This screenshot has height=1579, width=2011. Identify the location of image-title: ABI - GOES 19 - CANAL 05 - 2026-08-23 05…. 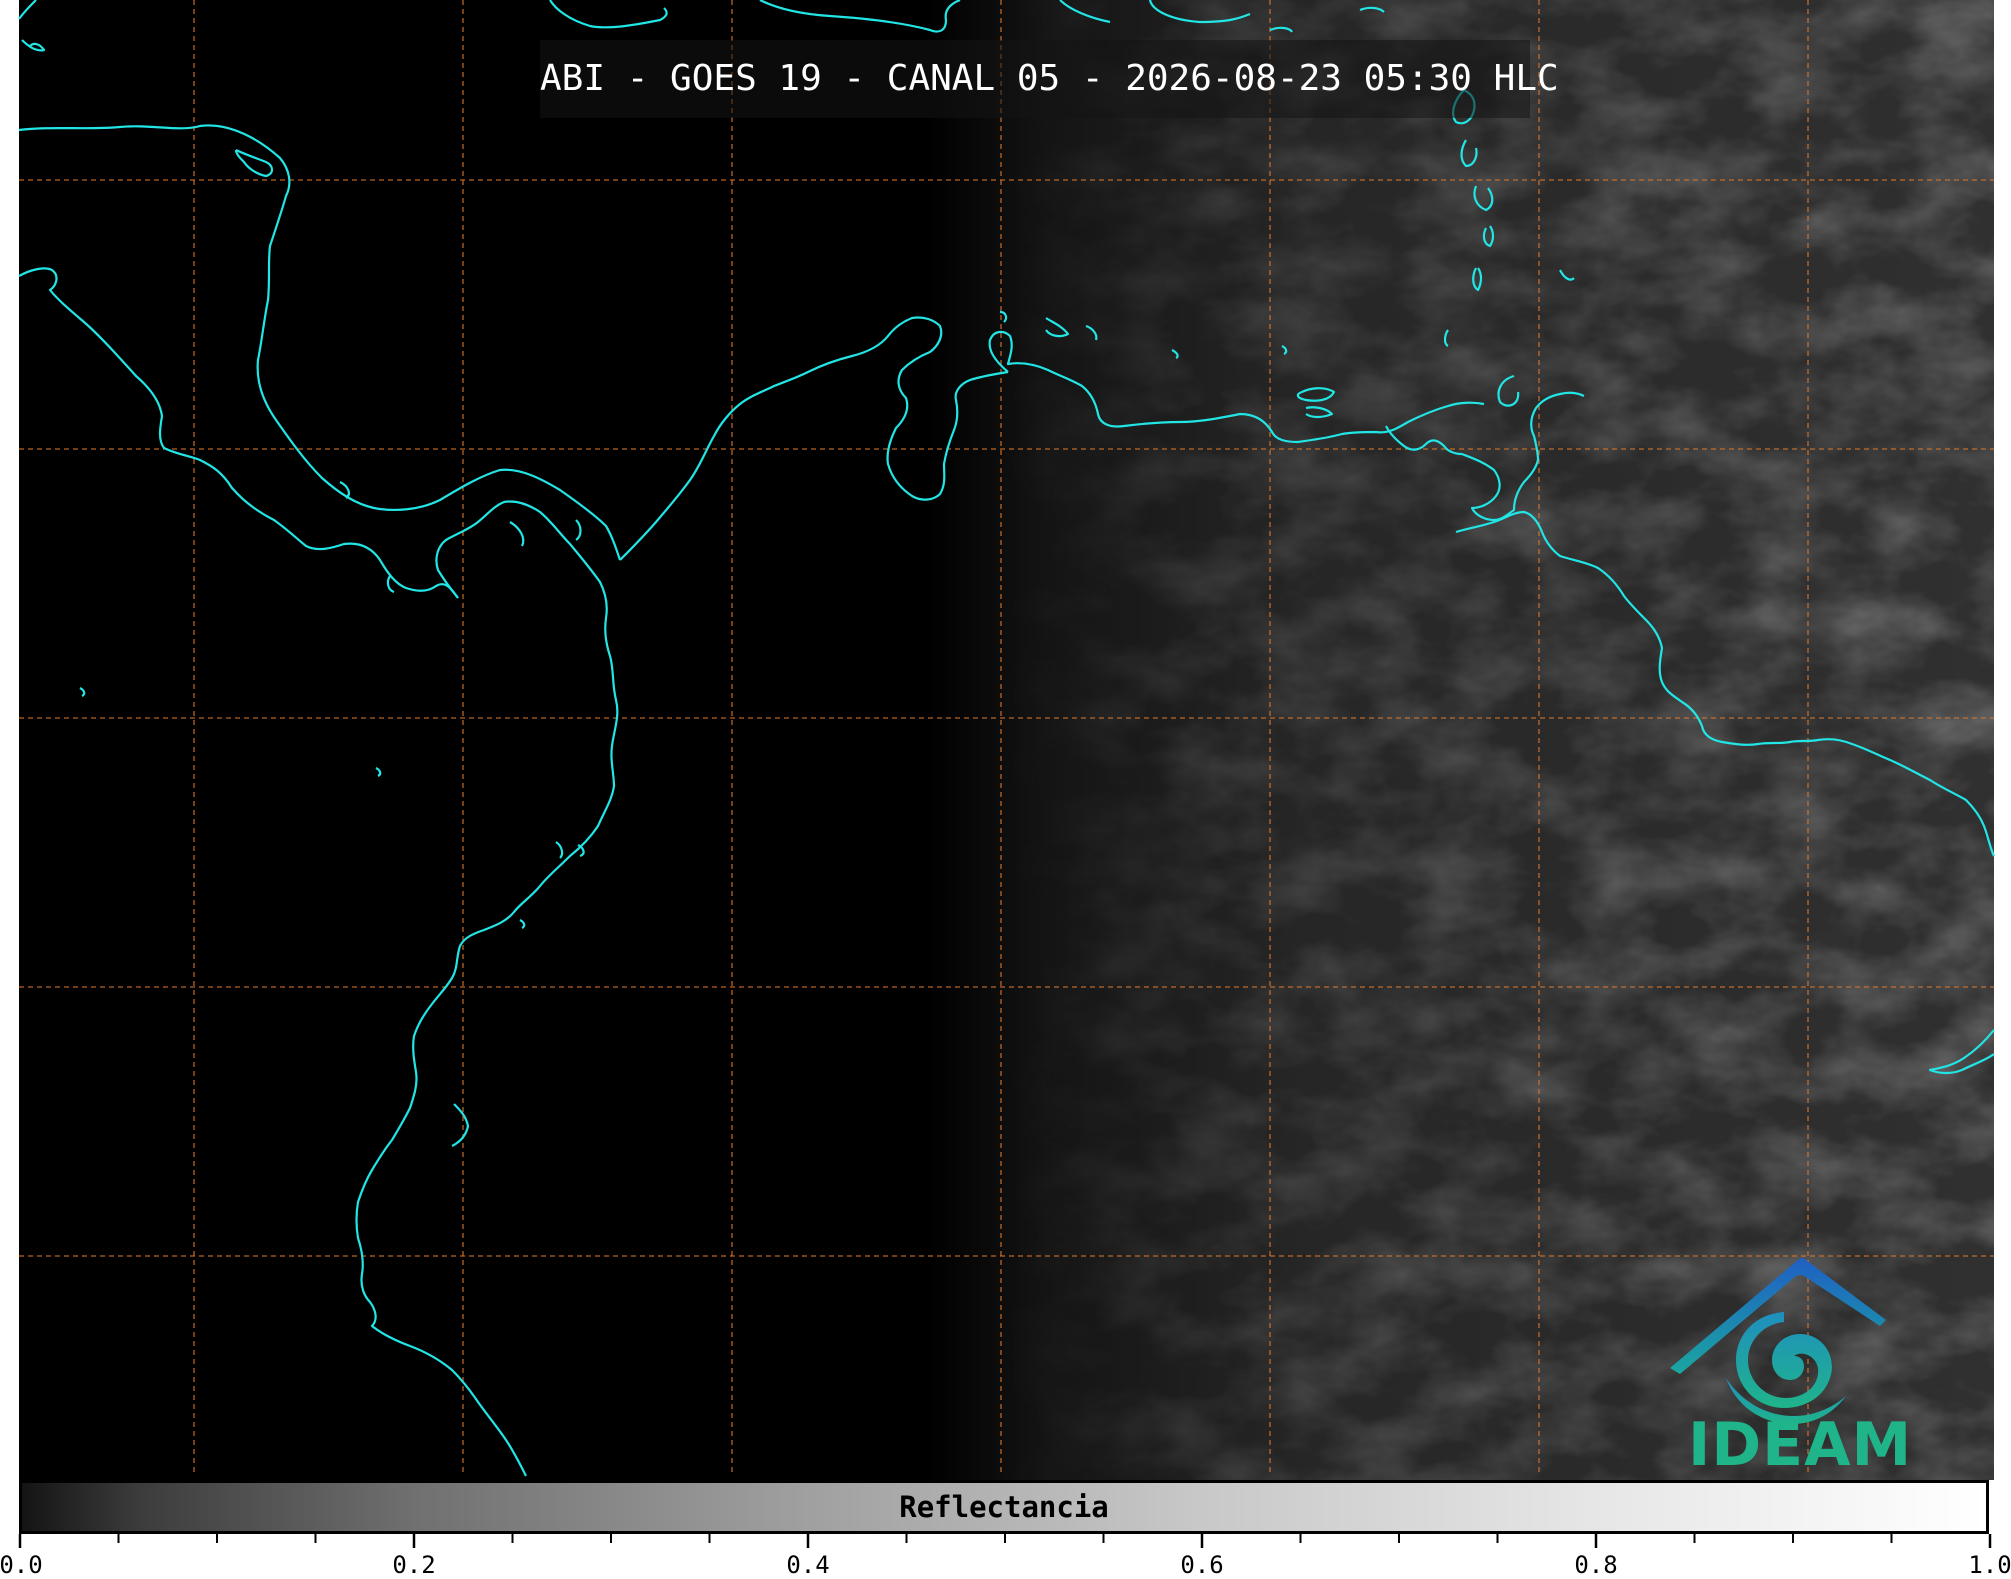
(1049, 79).